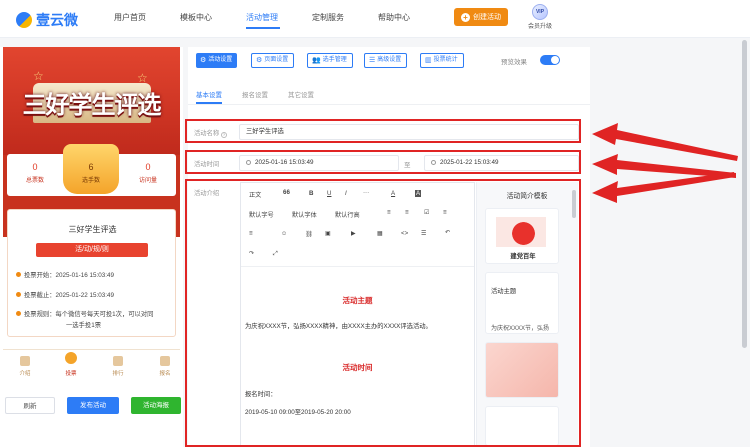  I want to click on preview-effect-toggle, so click(550, 60).